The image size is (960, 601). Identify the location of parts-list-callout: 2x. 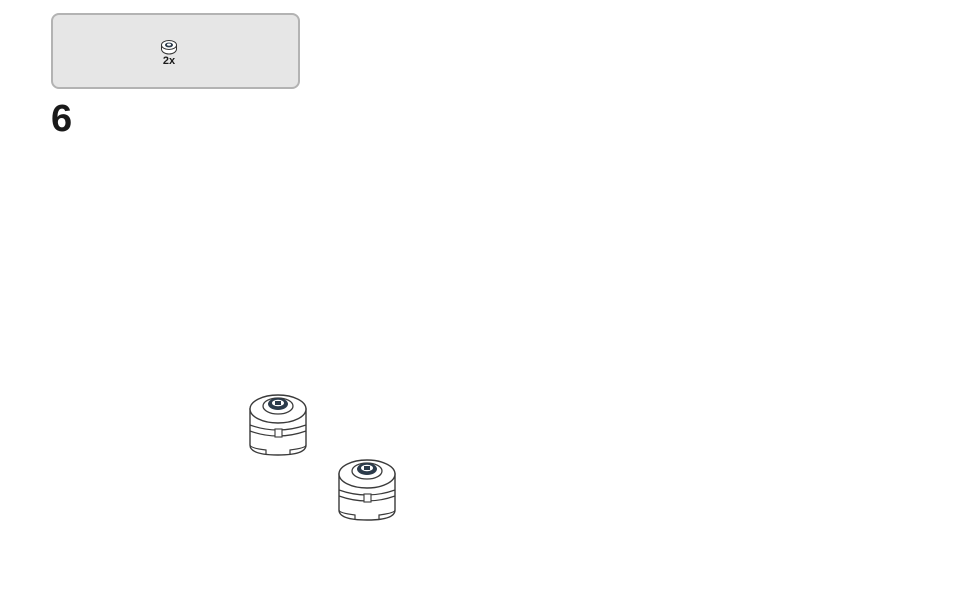
(175, 51).